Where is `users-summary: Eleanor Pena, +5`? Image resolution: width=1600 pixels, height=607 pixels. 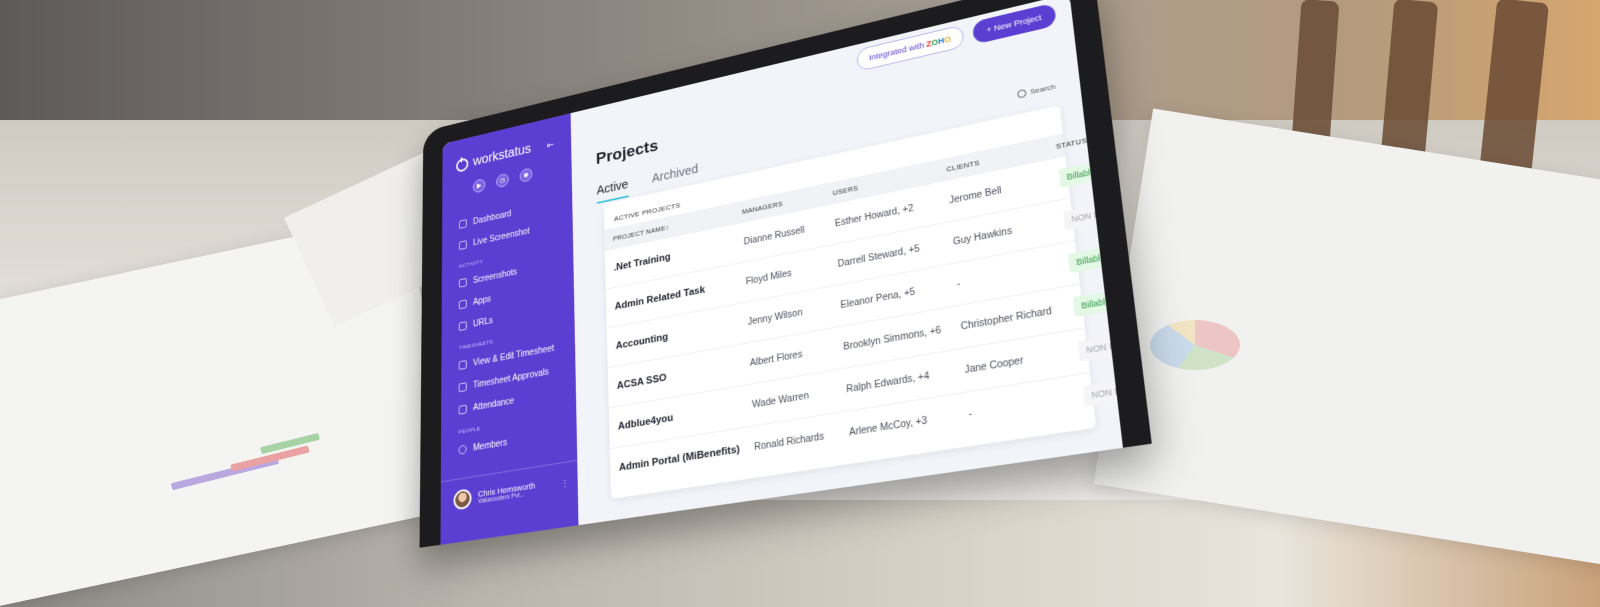
users-summary: Eleanor Pena, +5 is located at coordinates (898, 295).